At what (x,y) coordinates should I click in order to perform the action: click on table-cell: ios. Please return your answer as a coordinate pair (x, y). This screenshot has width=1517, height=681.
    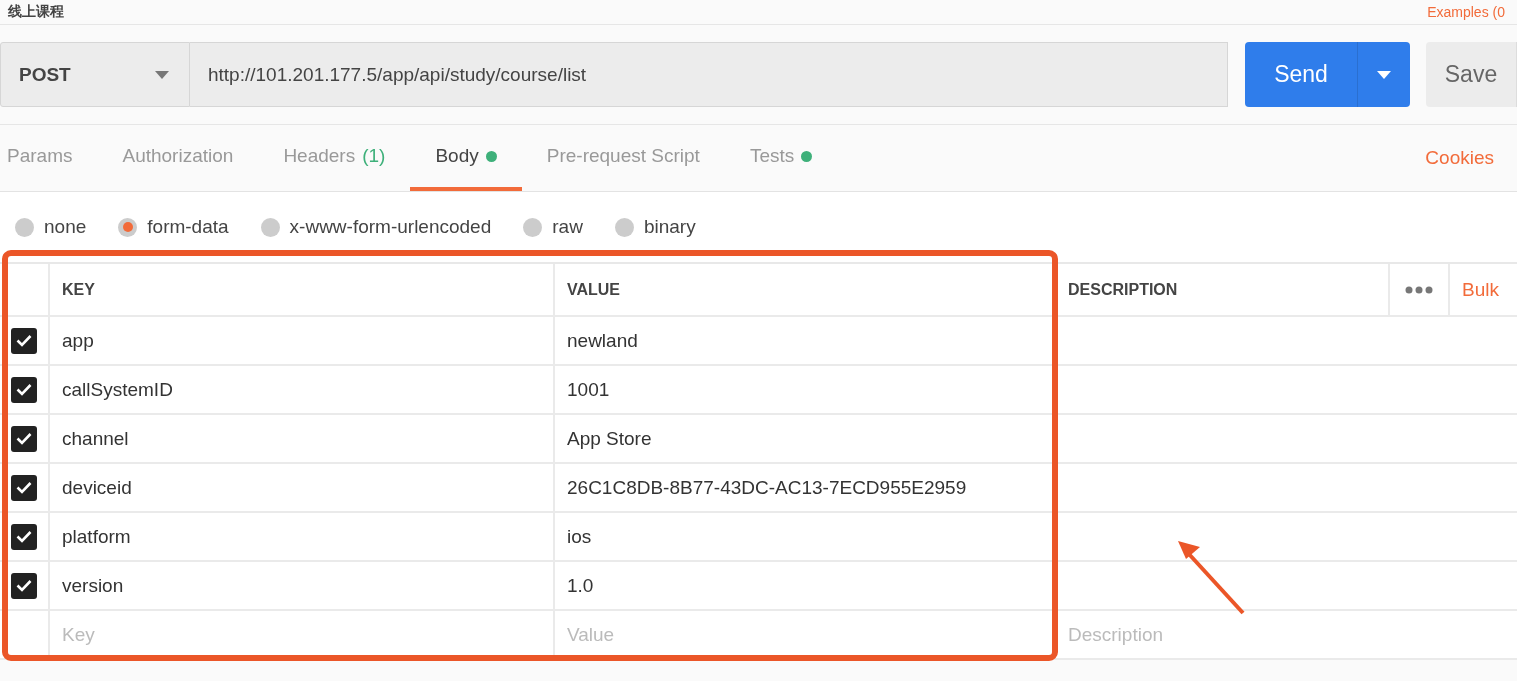
    Looking at the image, I should click on (805, 536).